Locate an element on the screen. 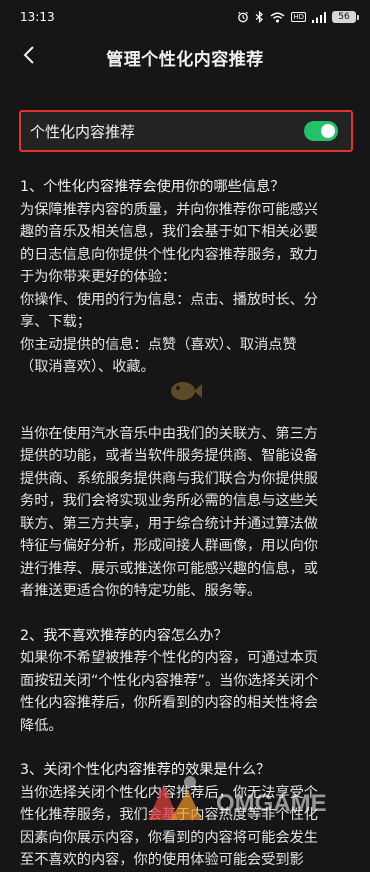 This screenshot has width=370, height=872. paragraph-line: 提供商、系统服务提供商与我们联合为你提供服 is located at coordinates (169, 478).